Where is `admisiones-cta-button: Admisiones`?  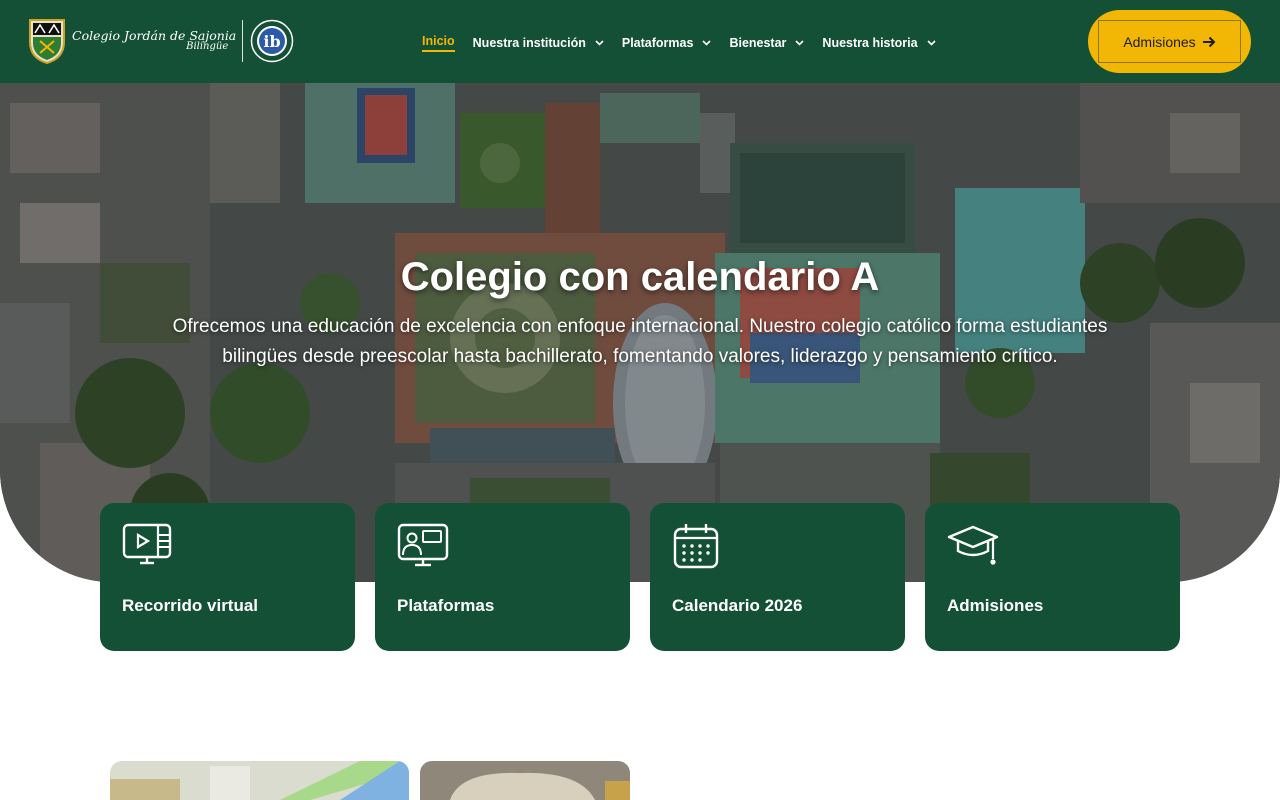
admisiones-cta-button: Admisiones is located at coordinates (1169, 41).